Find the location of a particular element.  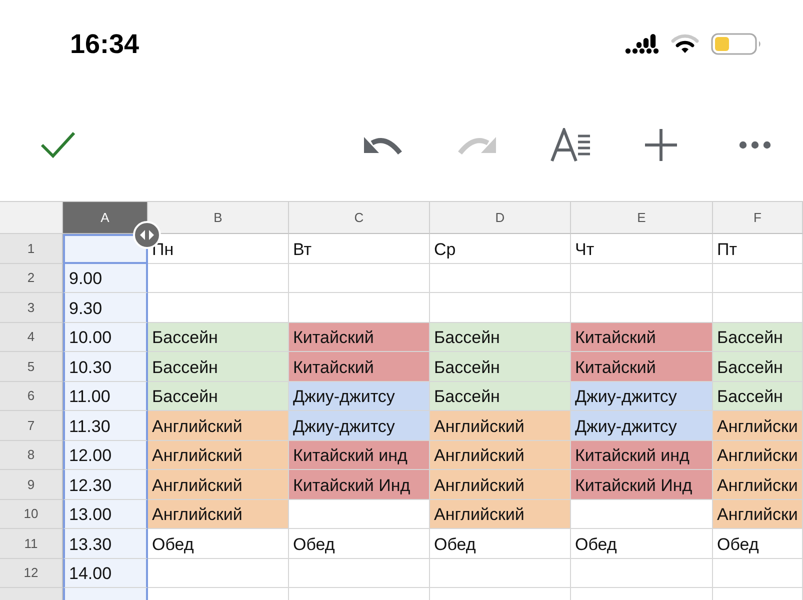

table-cell: 12.00 is located at coordinates (105, 455).